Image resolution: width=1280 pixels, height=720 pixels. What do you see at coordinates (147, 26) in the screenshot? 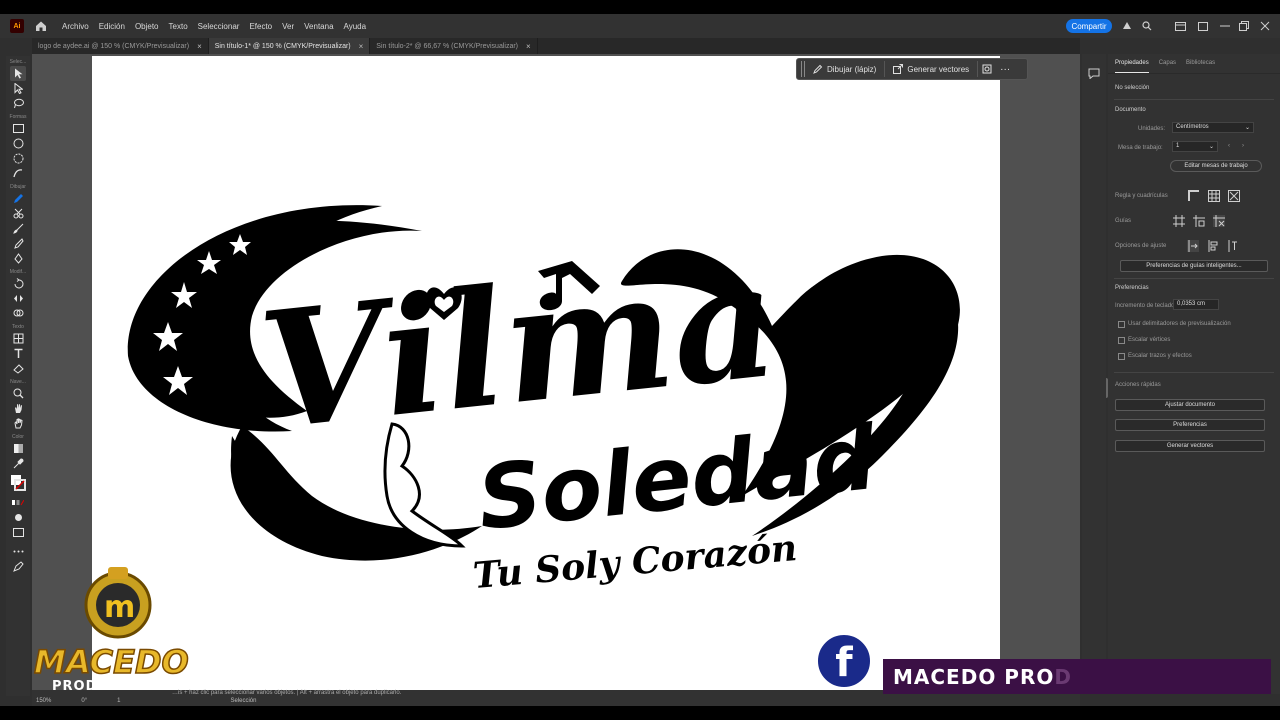
I see `menu-item-objeto: Objeto` at bounding box center [147, 26].